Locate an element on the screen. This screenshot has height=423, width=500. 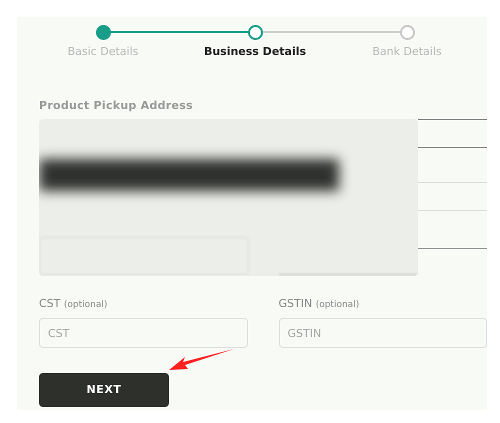
section-title: Product Pickup Address is located at coordinates (116, 106).